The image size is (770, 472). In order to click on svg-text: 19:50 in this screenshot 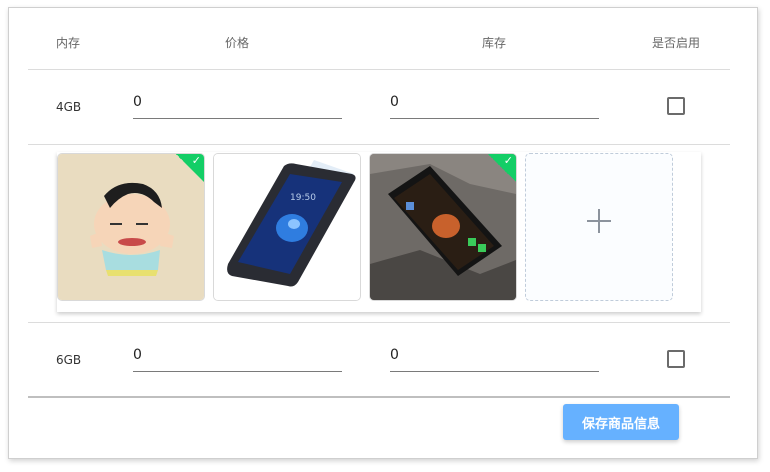, I will do `click(303, 198)`.